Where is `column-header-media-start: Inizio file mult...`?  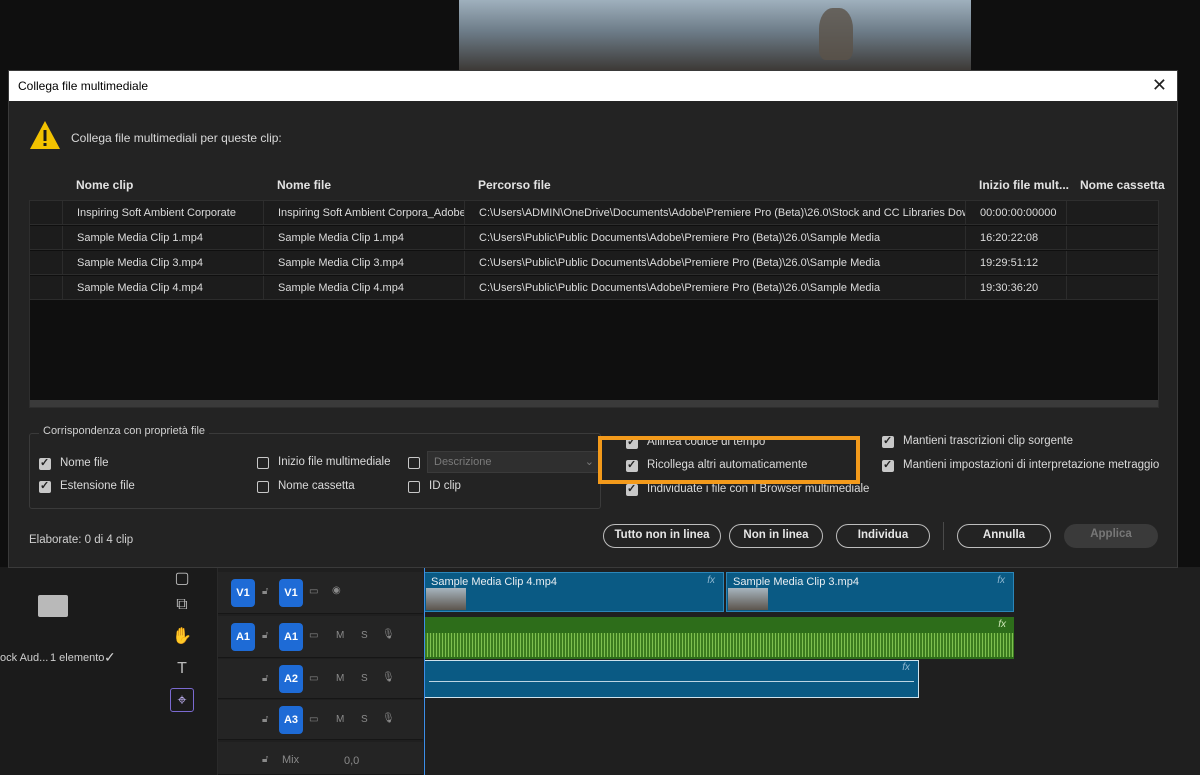 column-header-media-start: Inizio file mult... is located at coordinates (1024, 185).